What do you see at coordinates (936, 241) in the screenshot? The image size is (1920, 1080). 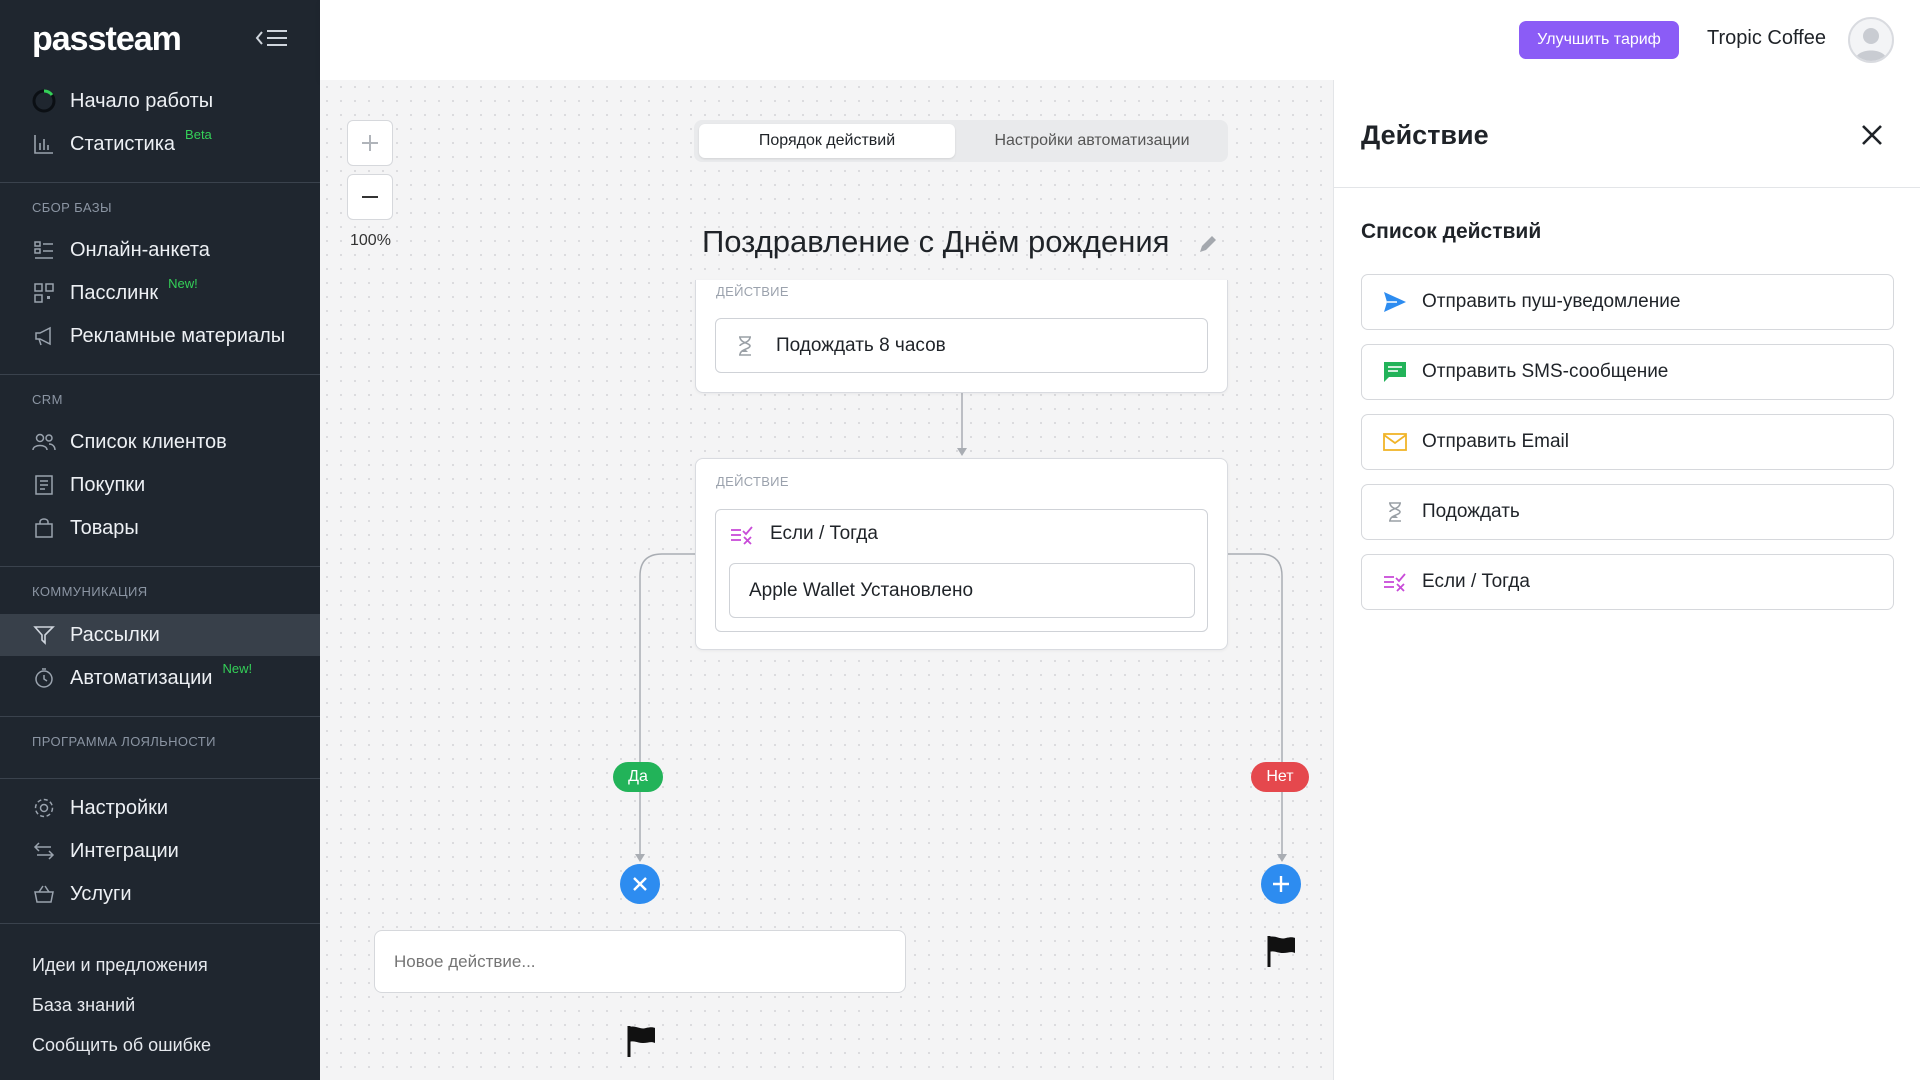 I see `automation-title: Поздравление с Днём рождения` at bounding box center [936, 241].